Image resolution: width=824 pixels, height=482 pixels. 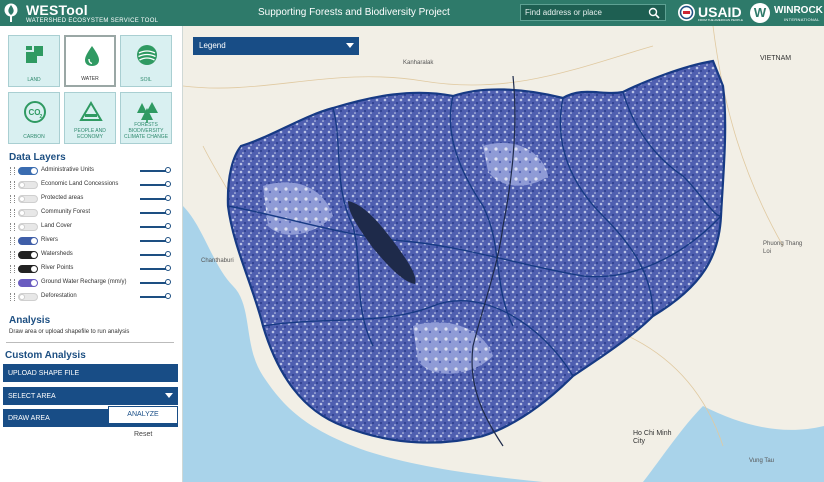 I want to click on place-label: VIETNAM, so click(x=776, y=58).